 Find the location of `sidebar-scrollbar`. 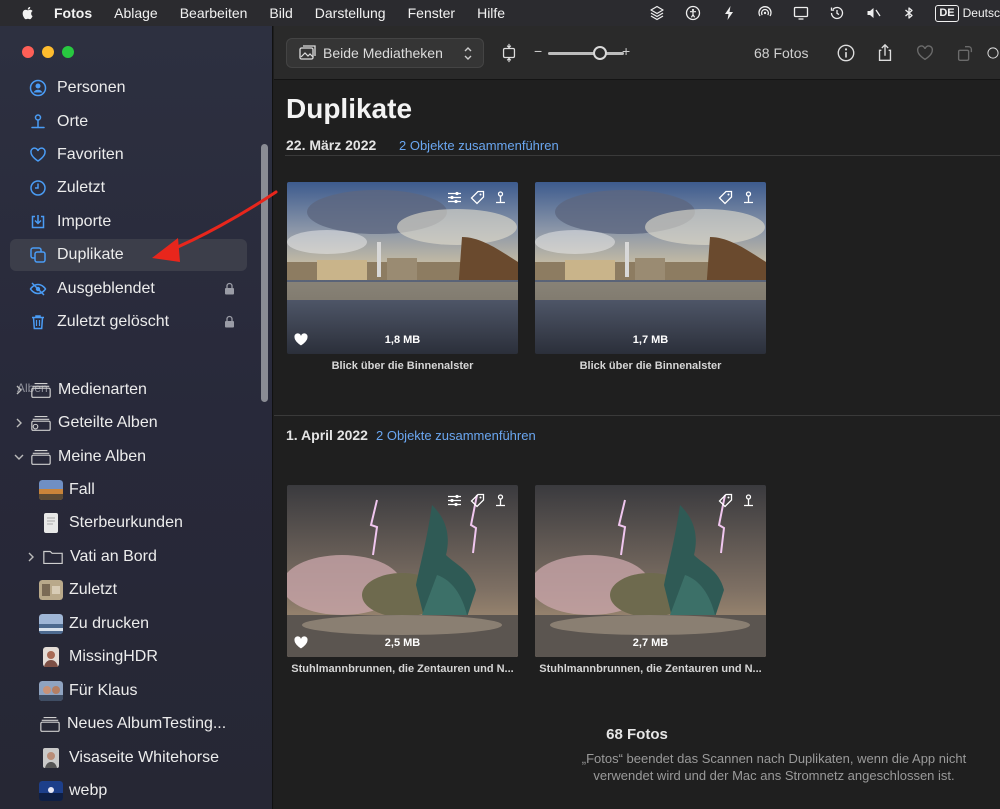

sidebar-scrollbar is located at coordinates (264, 273).